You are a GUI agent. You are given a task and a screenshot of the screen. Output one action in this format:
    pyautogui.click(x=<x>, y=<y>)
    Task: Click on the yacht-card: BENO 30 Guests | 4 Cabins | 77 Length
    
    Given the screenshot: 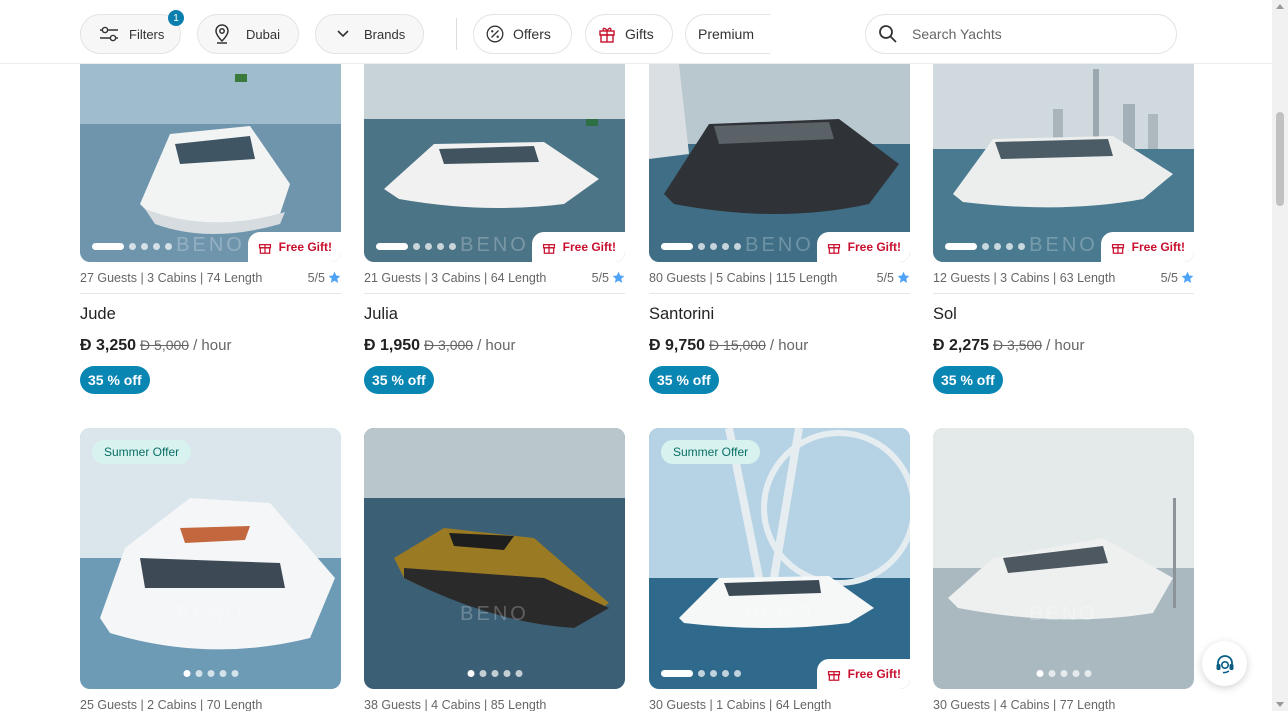 What is the action you would take?
    pyautogui.click(x=1063, y=569)
    